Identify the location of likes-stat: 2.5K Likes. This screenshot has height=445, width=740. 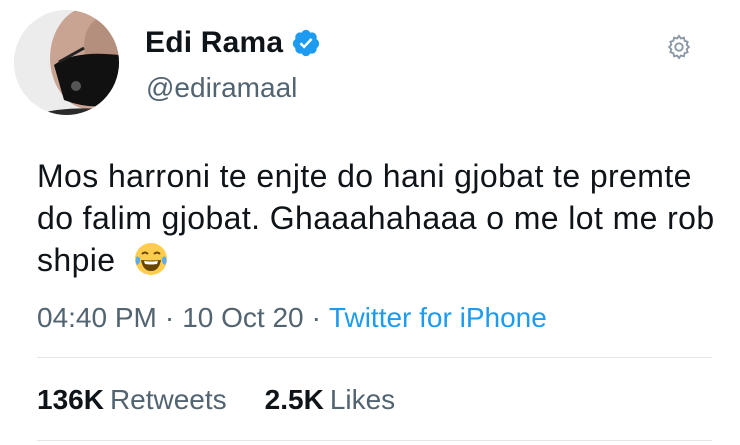
(330, 399).